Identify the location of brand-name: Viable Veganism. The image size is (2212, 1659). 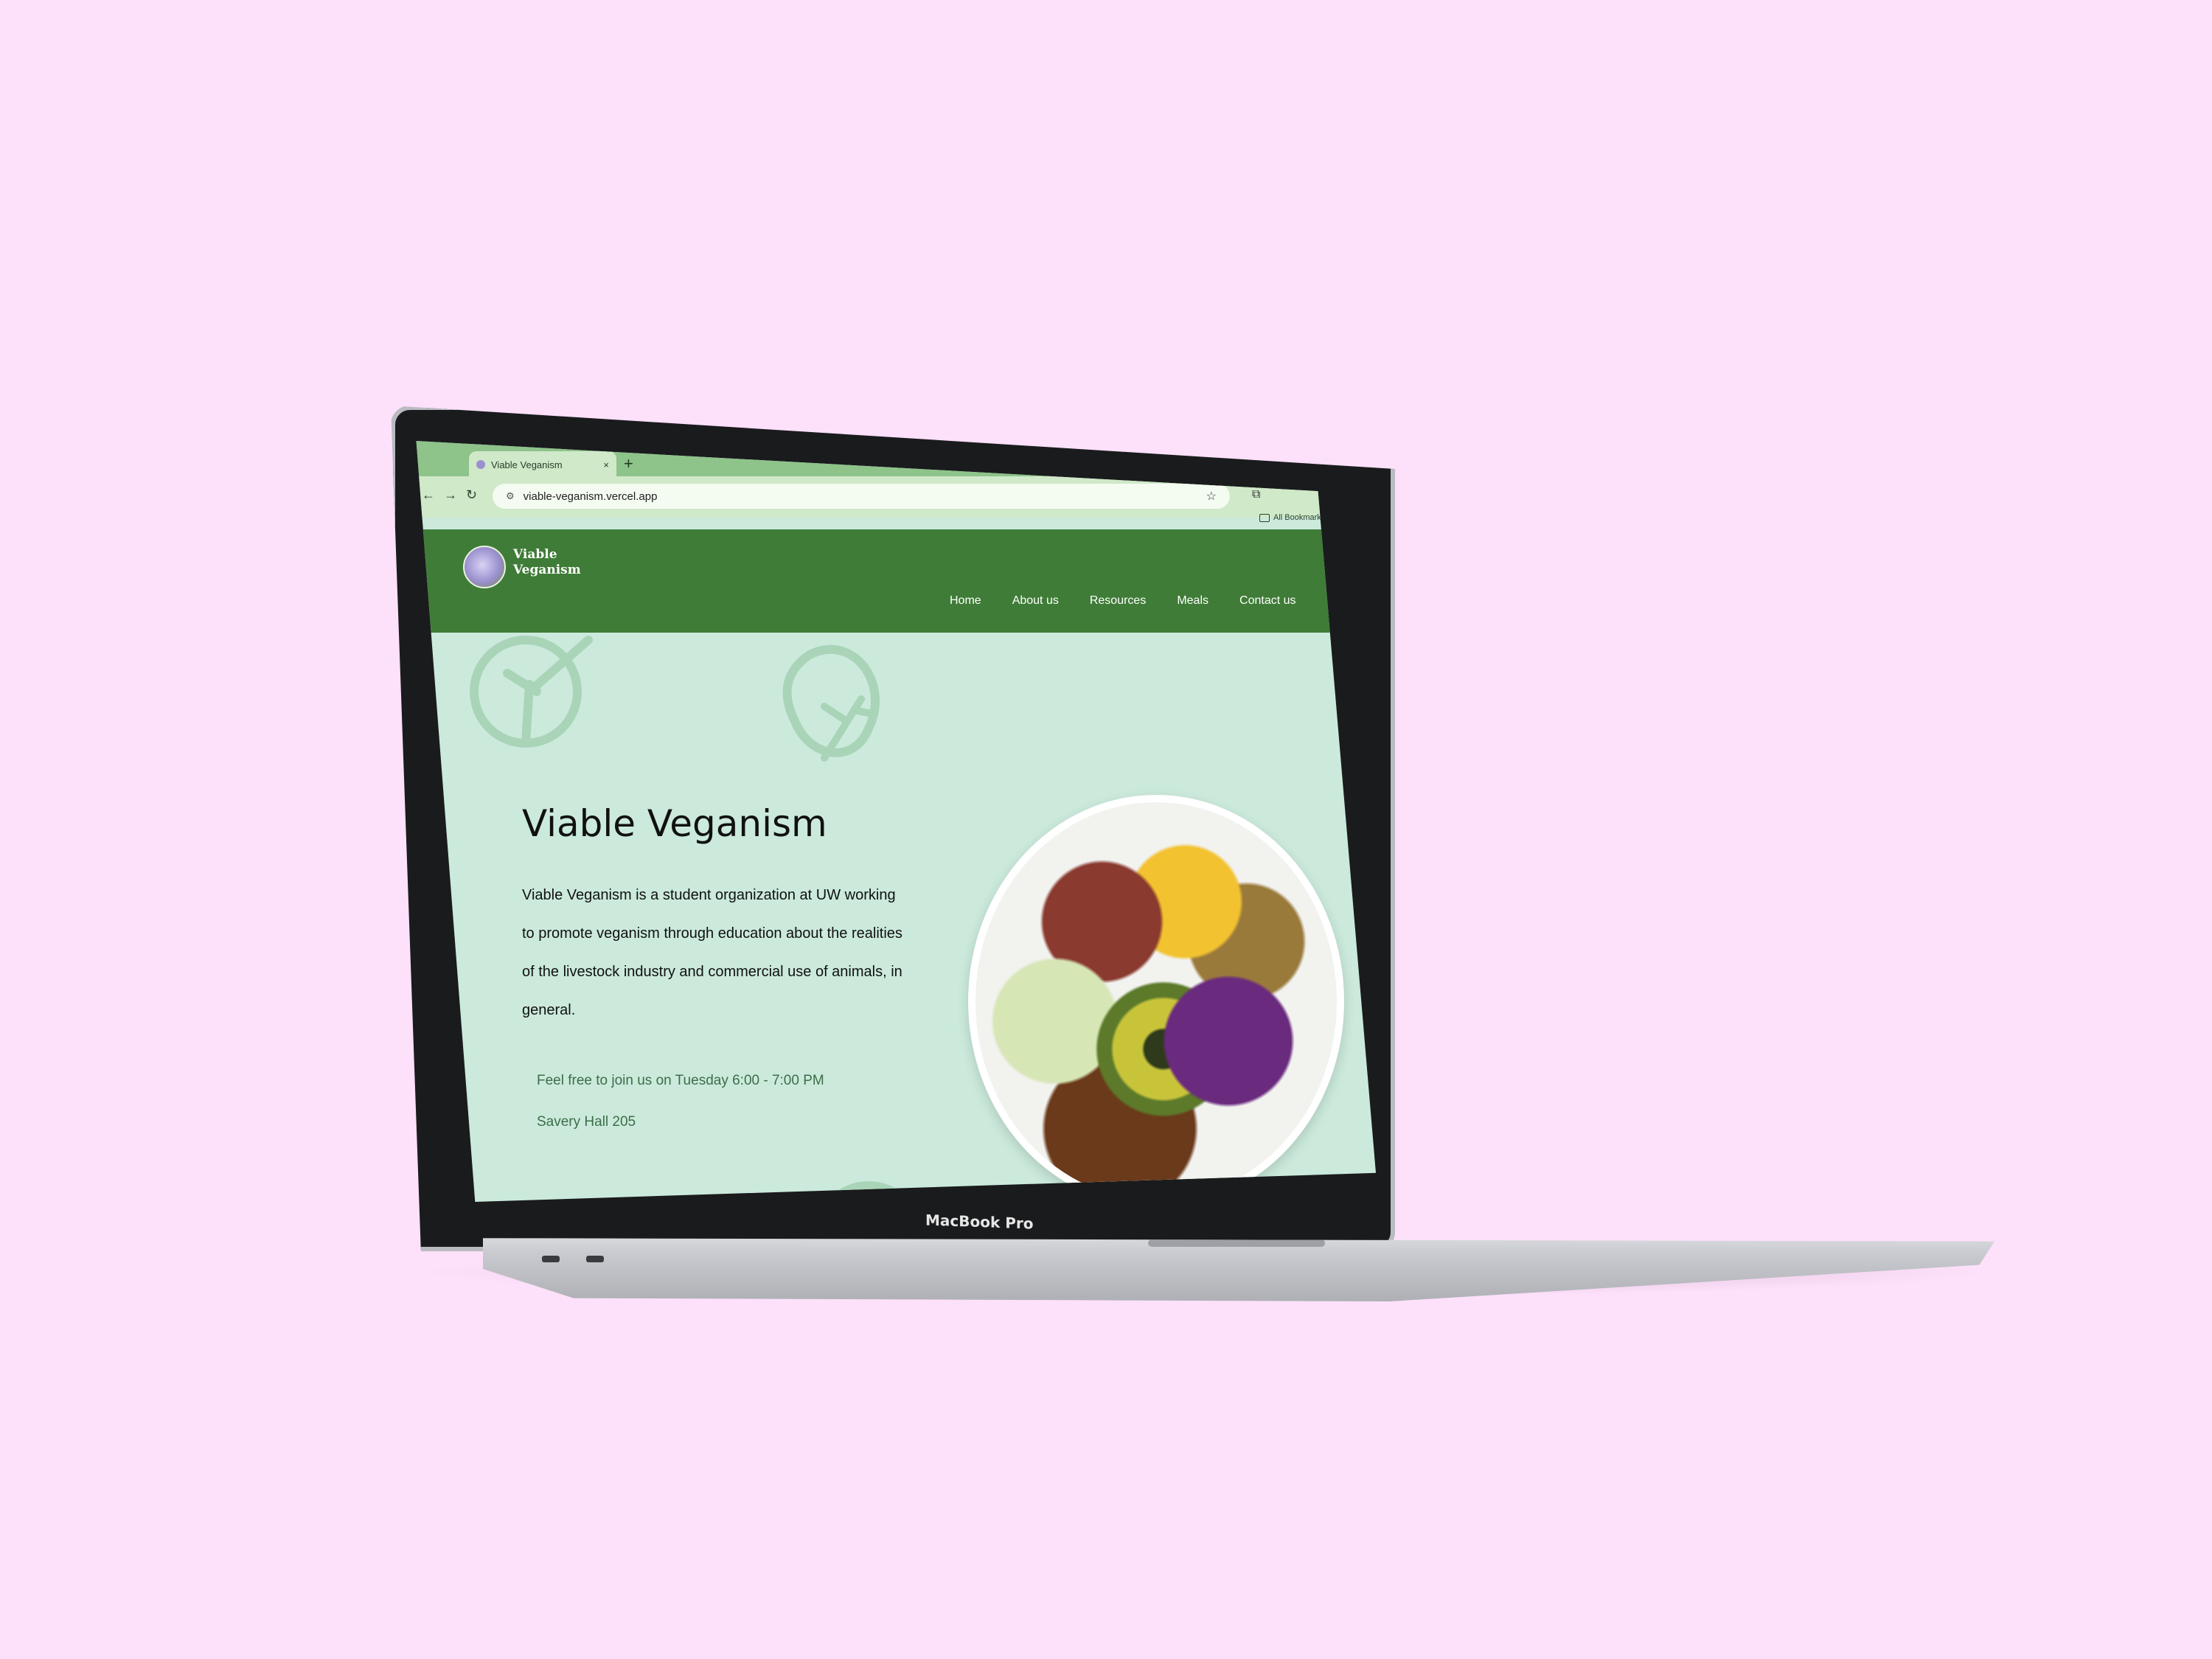
(547, 562).